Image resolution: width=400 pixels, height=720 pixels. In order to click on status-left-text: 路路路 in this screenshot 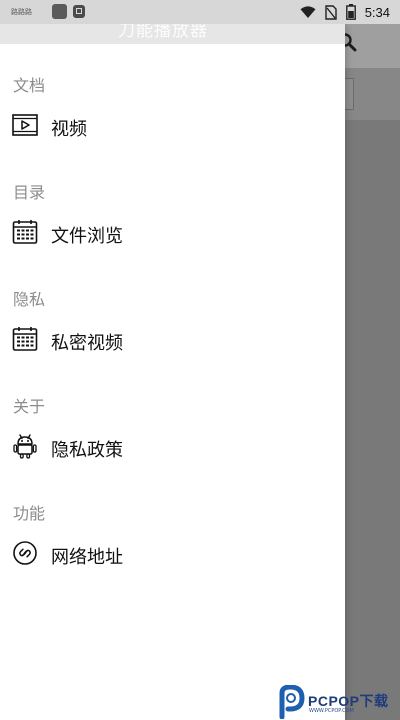, I will do `click(21, 12)`.